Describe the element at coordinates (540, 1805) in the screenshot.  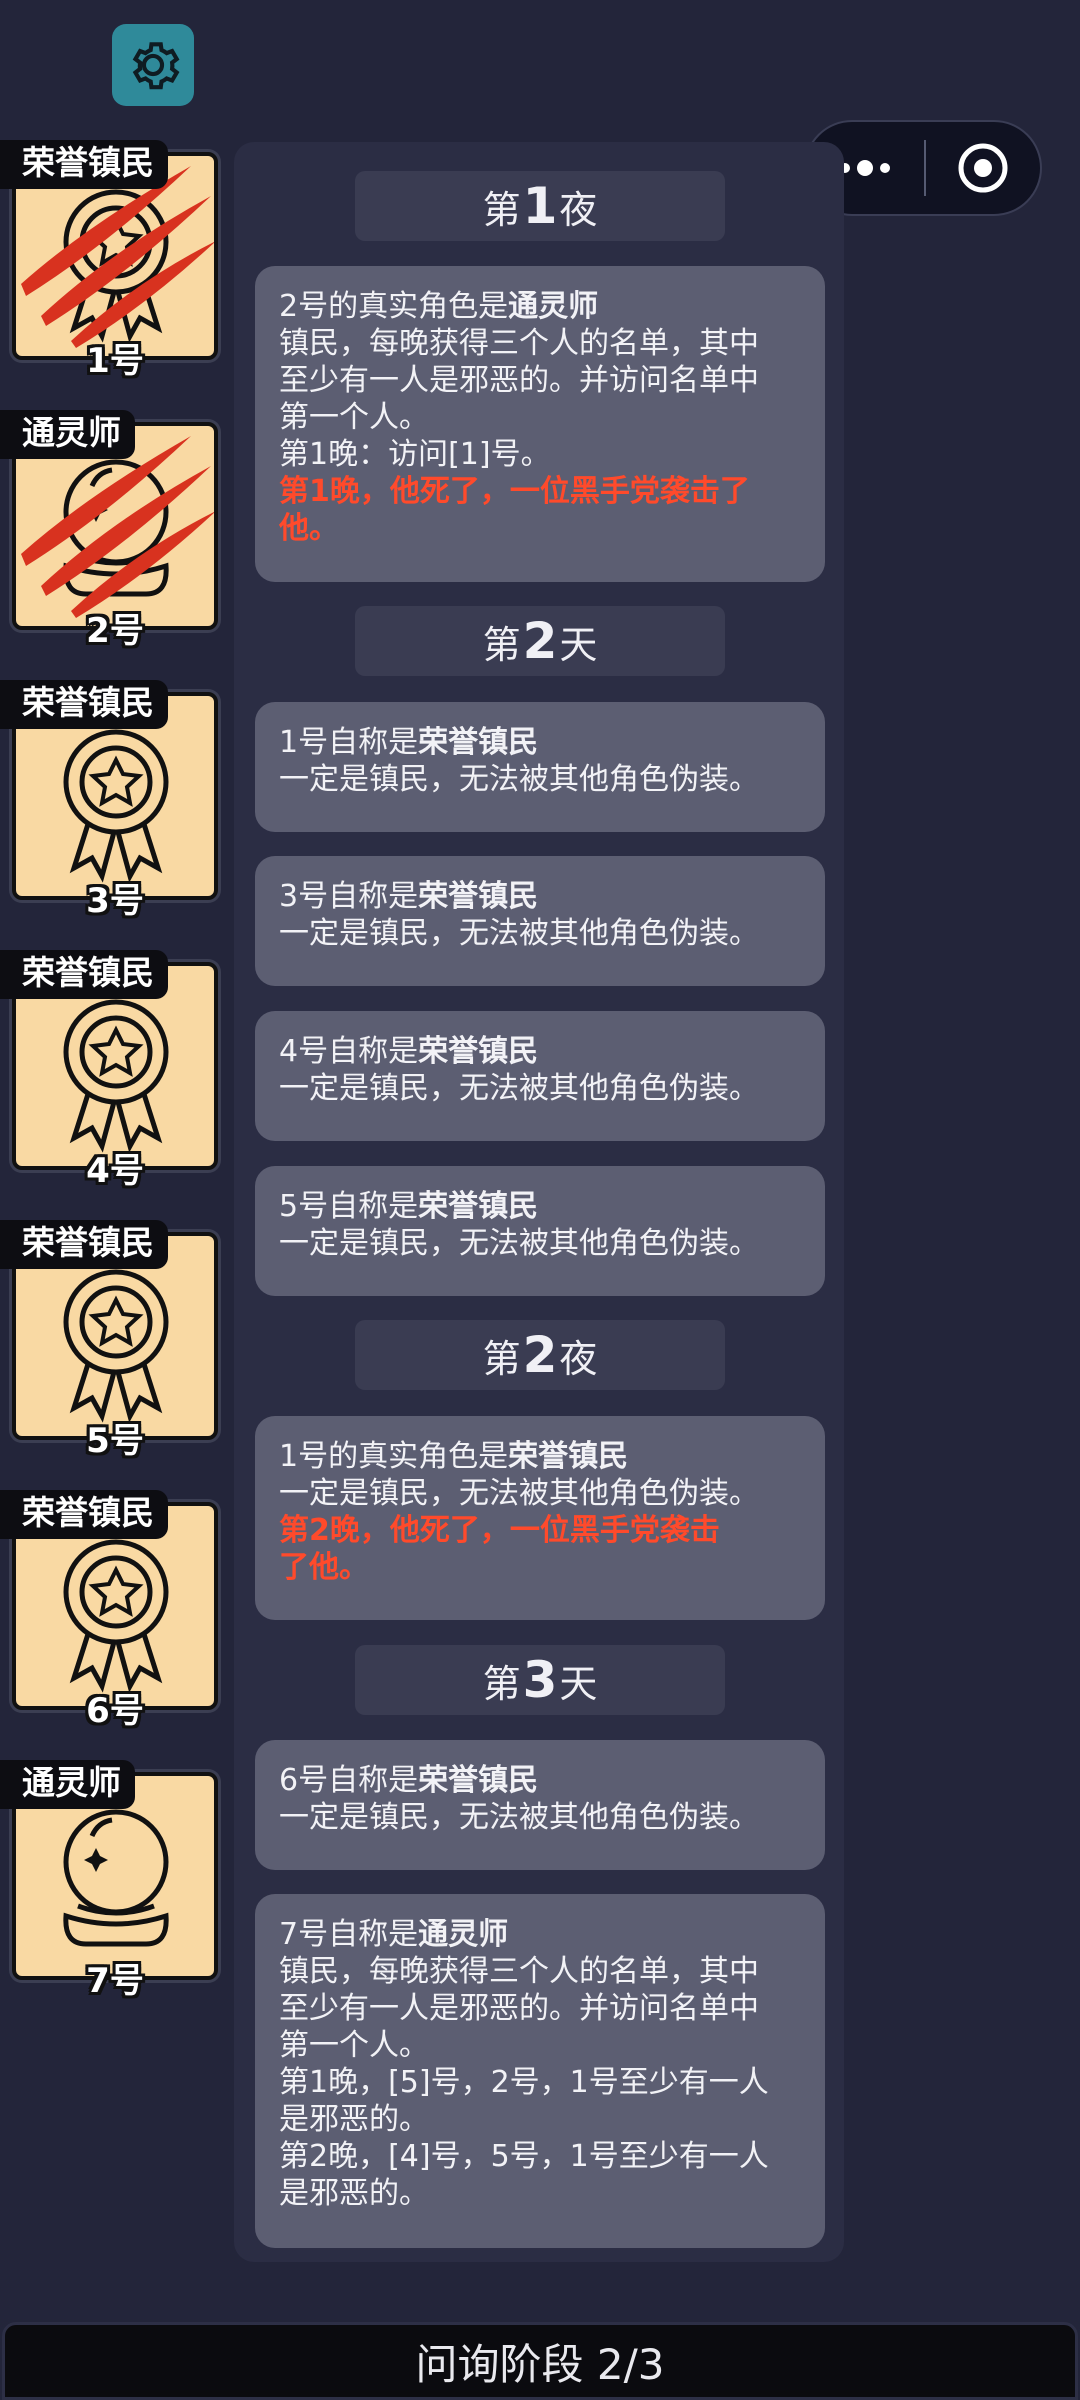
I see `log-message: 6号自称是荣誉镇民 一定是镇民，无法被其他角色伪装。` at that location.